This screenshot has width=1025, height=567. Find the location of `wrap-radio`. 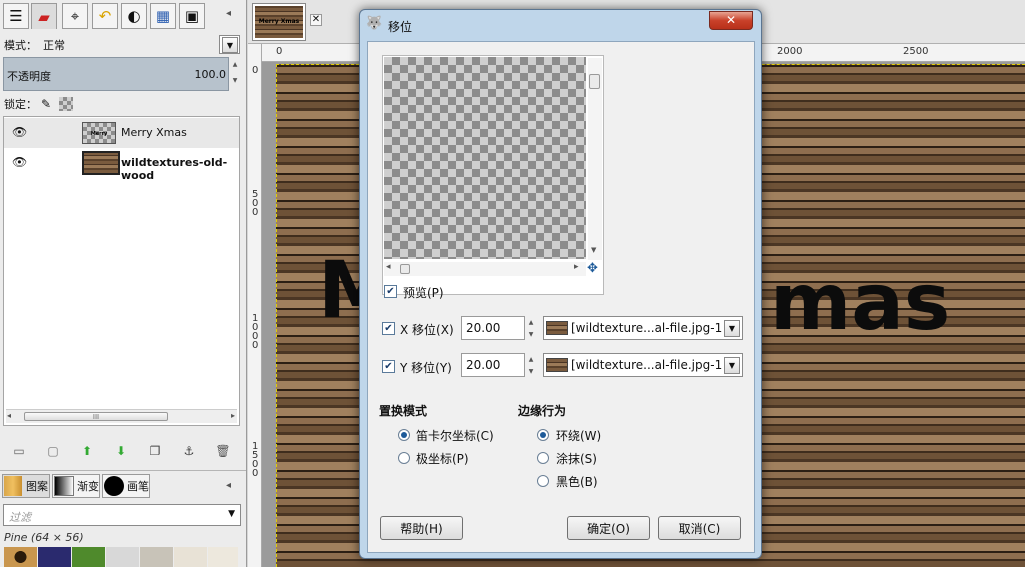

wrap-radio is located at coordinates (543, 435).